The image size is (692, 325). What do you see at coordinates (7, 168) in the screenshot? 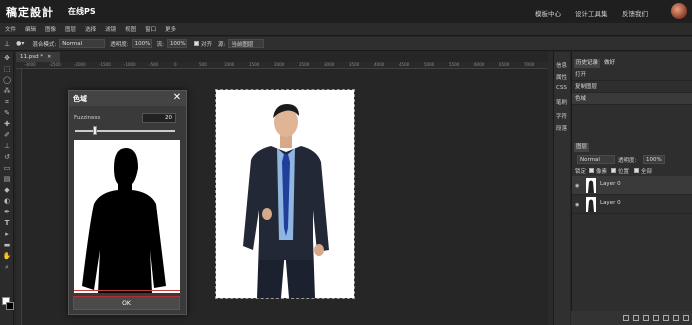
I see `eraser-tool-icon: ▭` at bounding box center [7, 168].